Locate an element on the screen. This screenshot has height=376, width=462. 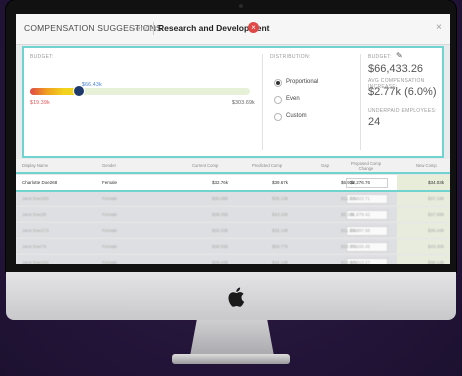
cell-name: Jane Doe28 is located at coordinates (34, 214).